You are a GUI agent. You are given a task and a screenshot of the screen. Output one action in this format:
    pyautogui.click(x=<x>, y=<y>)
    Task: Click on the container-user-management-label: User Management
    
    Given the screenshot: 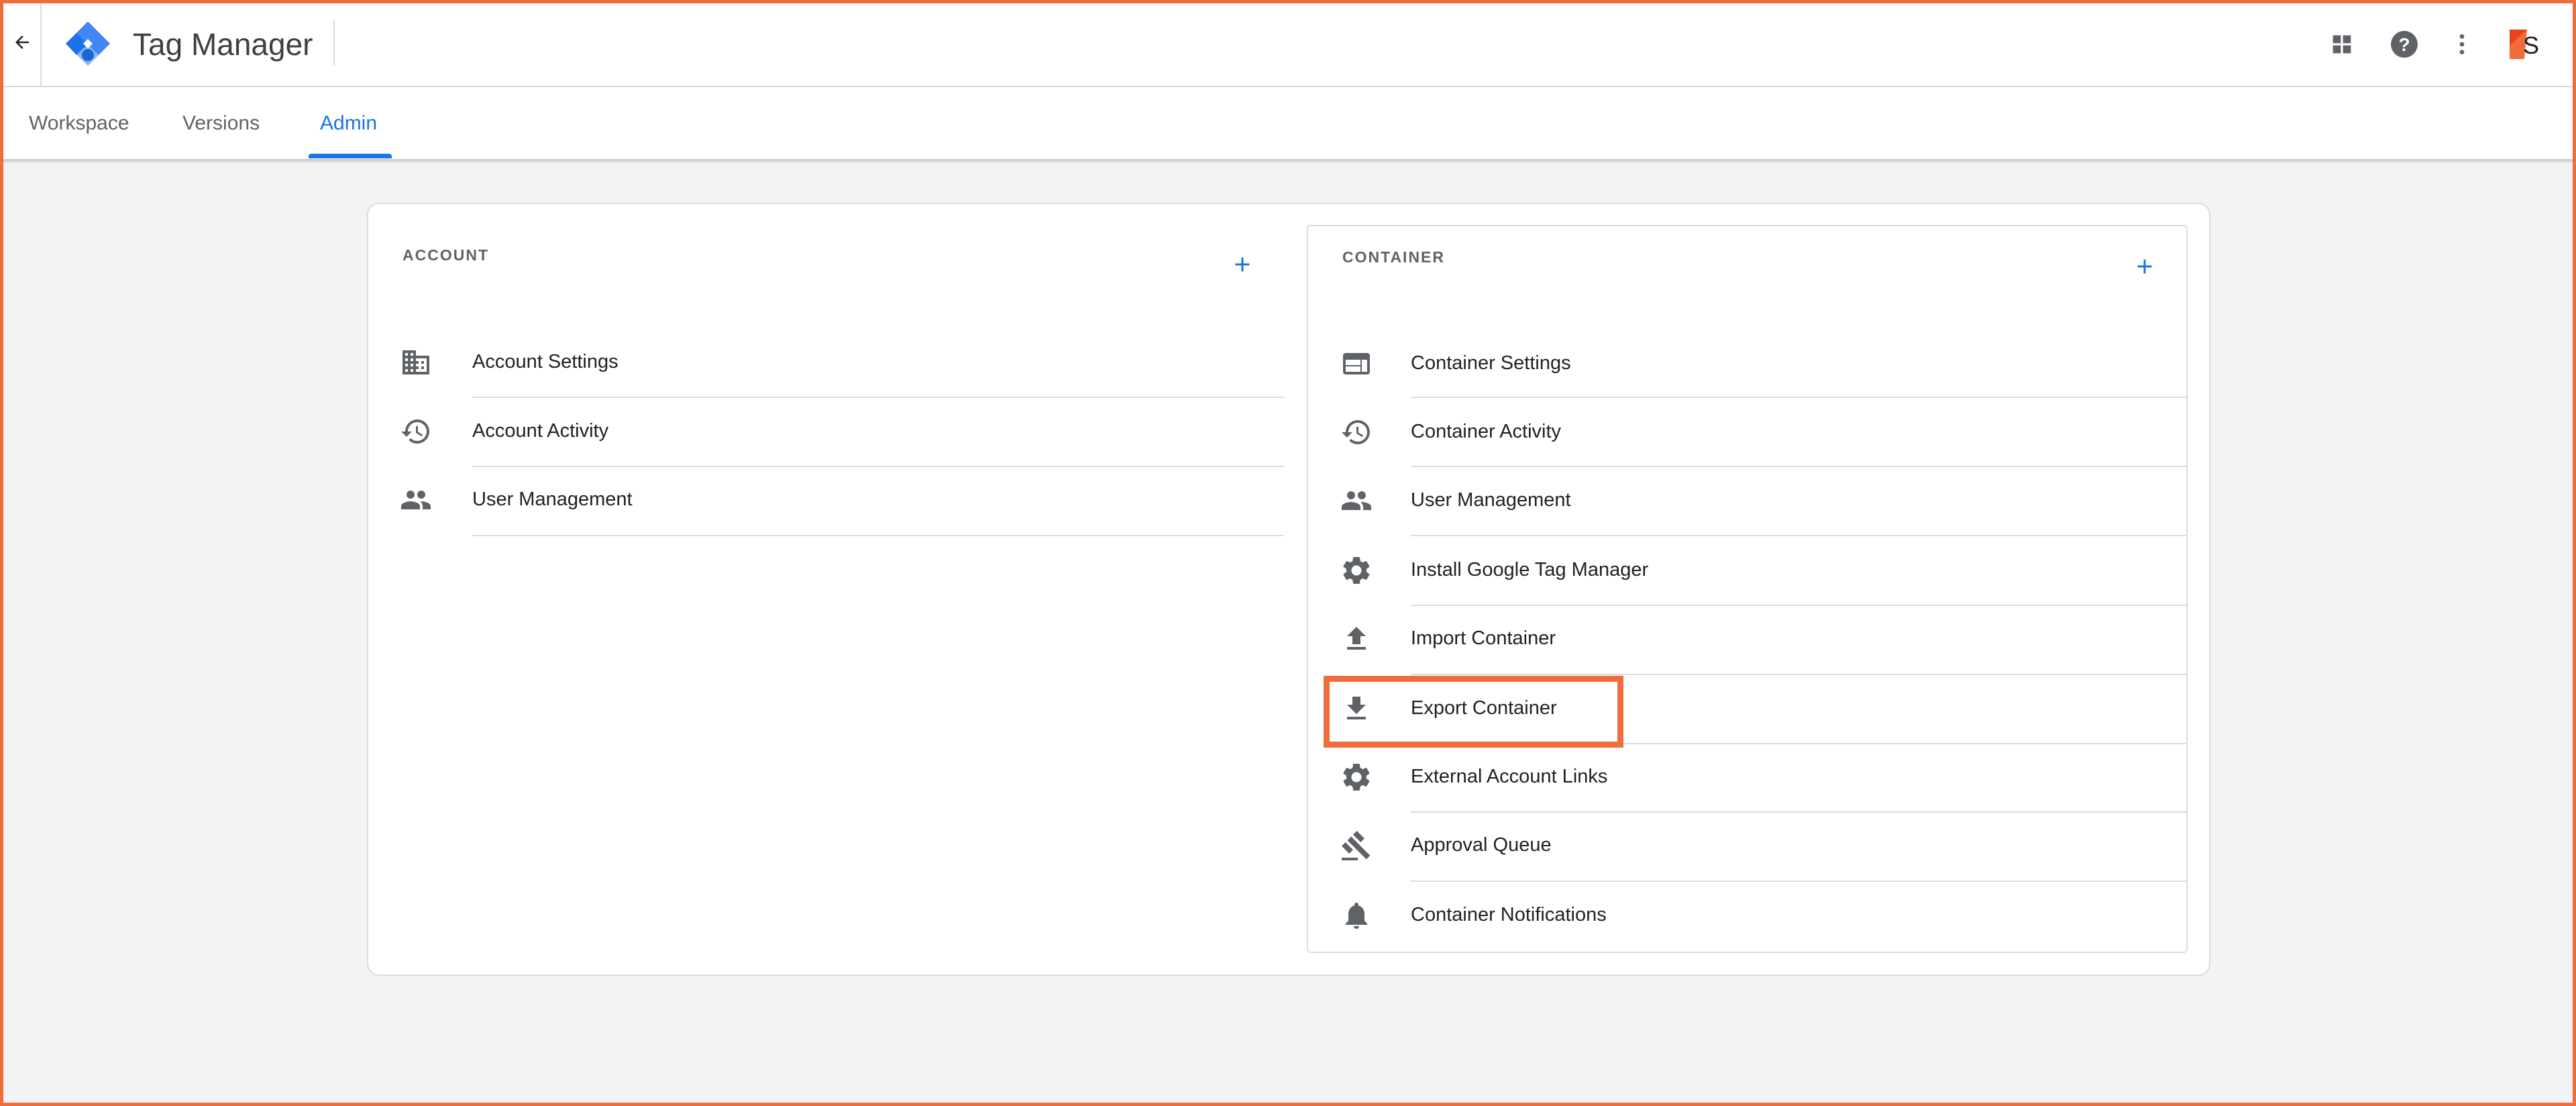 What is the action you would take?
    pyautogui.click(x=1491, y=500)
    